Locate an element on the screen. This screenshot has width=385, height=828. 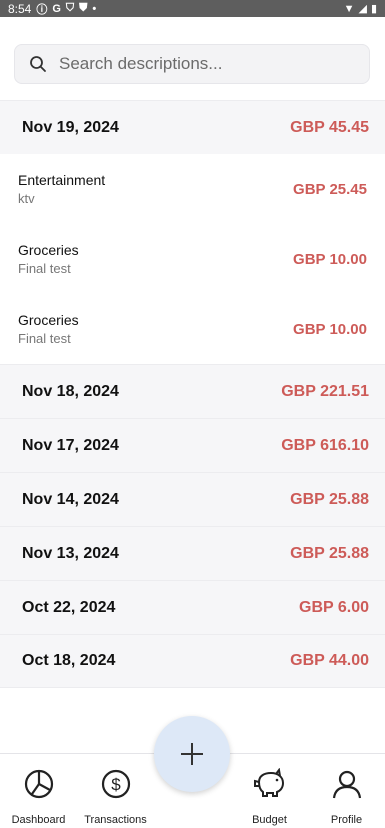
day-date: Oct 22, 2024 is located at coordinates (69, 607).